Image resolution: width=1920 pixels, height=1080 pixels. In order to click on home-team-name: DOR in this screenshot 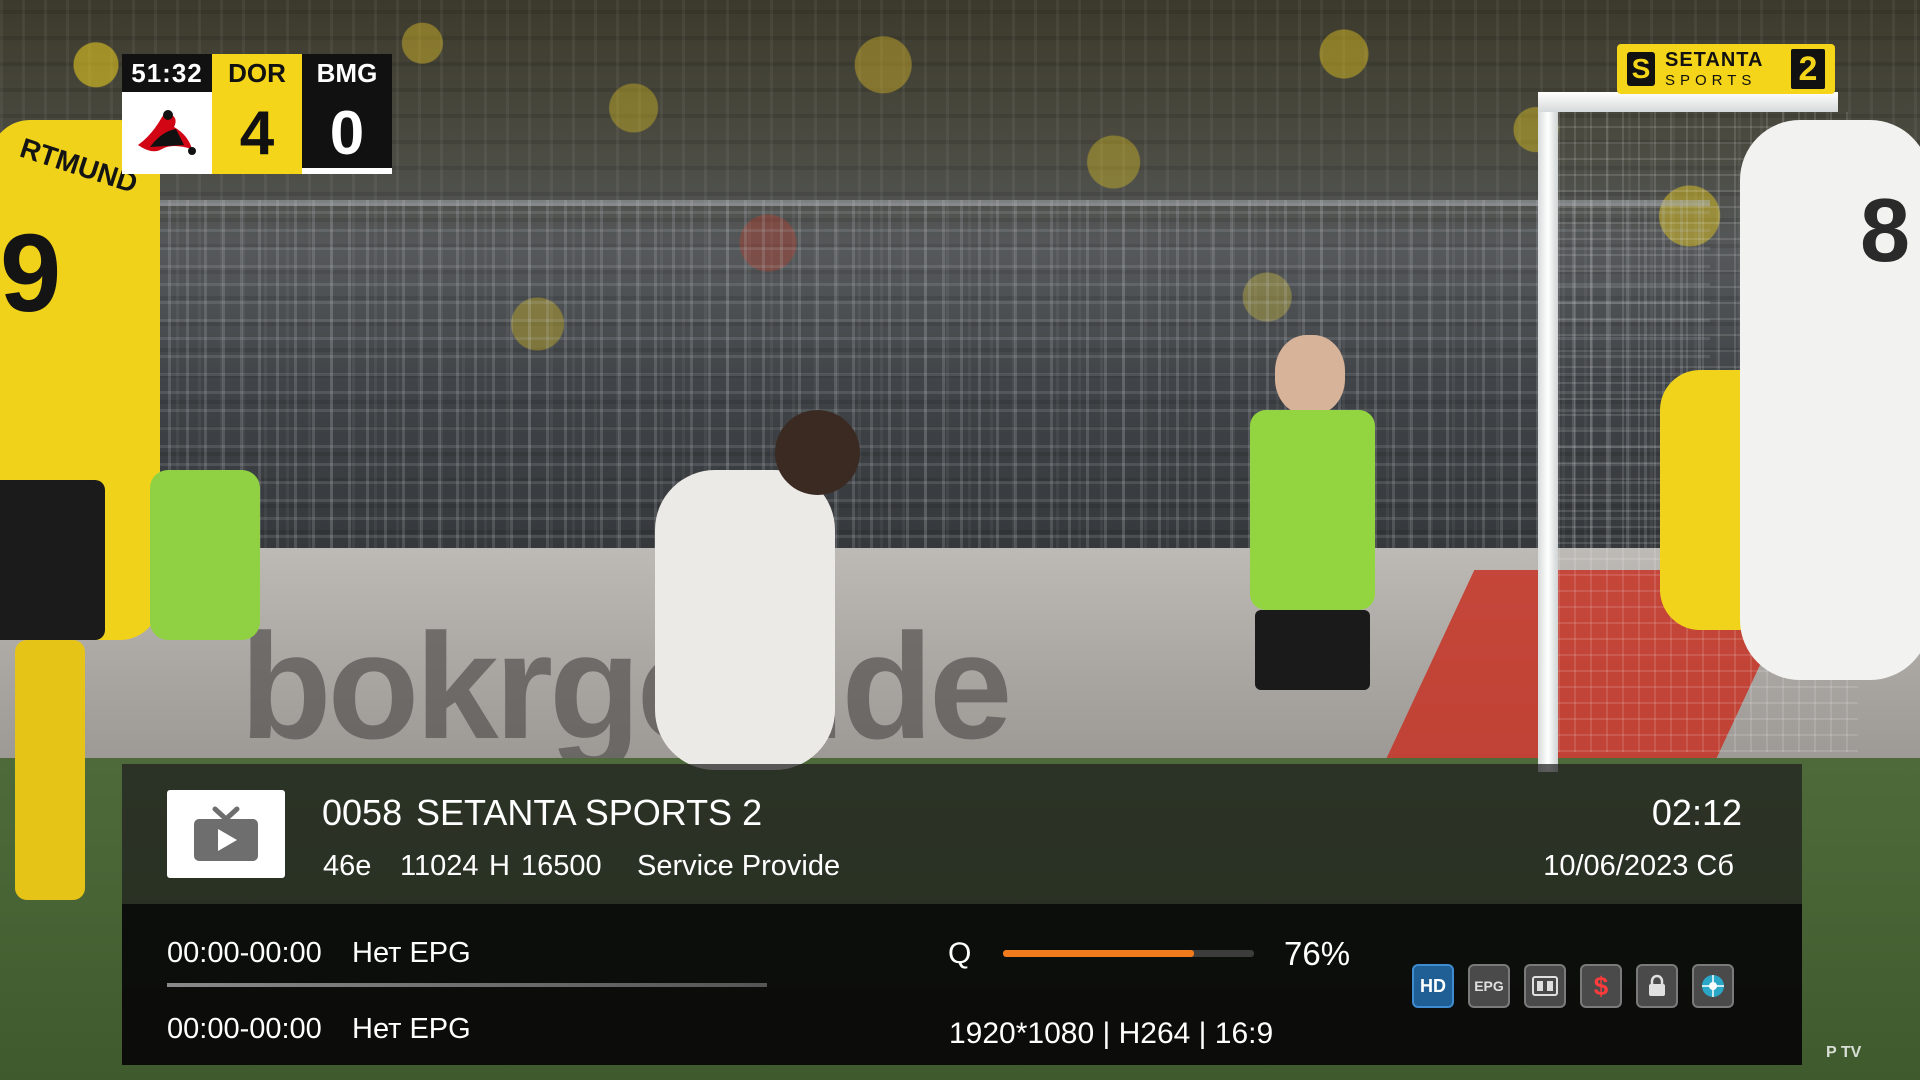, I will do `click(257, 73)`.